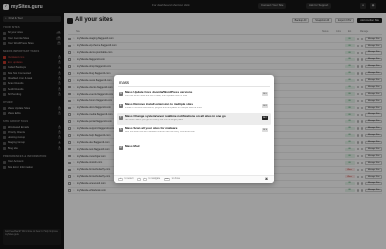 This screenshot has width=386, height=249. Describe the element at coordinates (154, 179) in the screenshot. I see `navigate-hint: to navigate` at that location.